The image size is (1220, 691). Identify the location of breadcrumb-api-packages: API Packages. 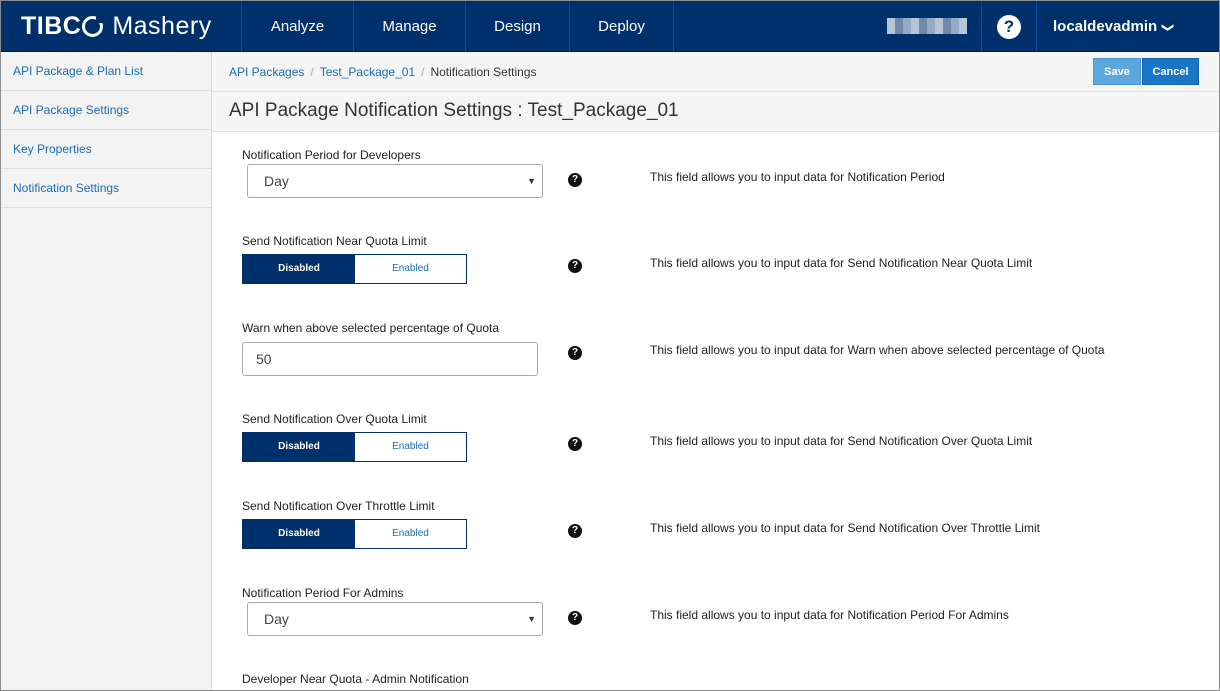
(266, 72).